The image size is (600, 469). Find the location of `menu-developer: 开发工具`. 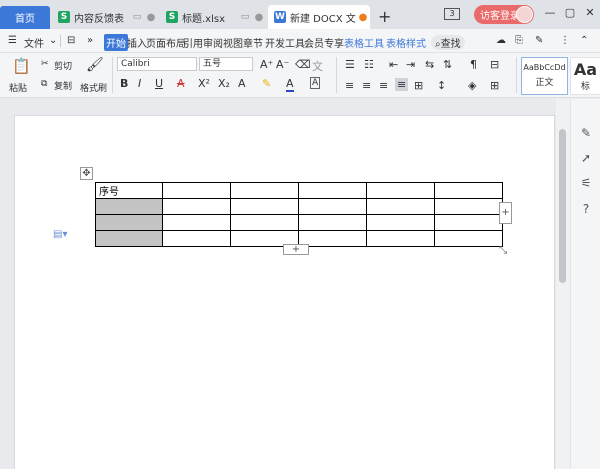

menu-developer: 开发工具 is located at coordinates (285, 42).